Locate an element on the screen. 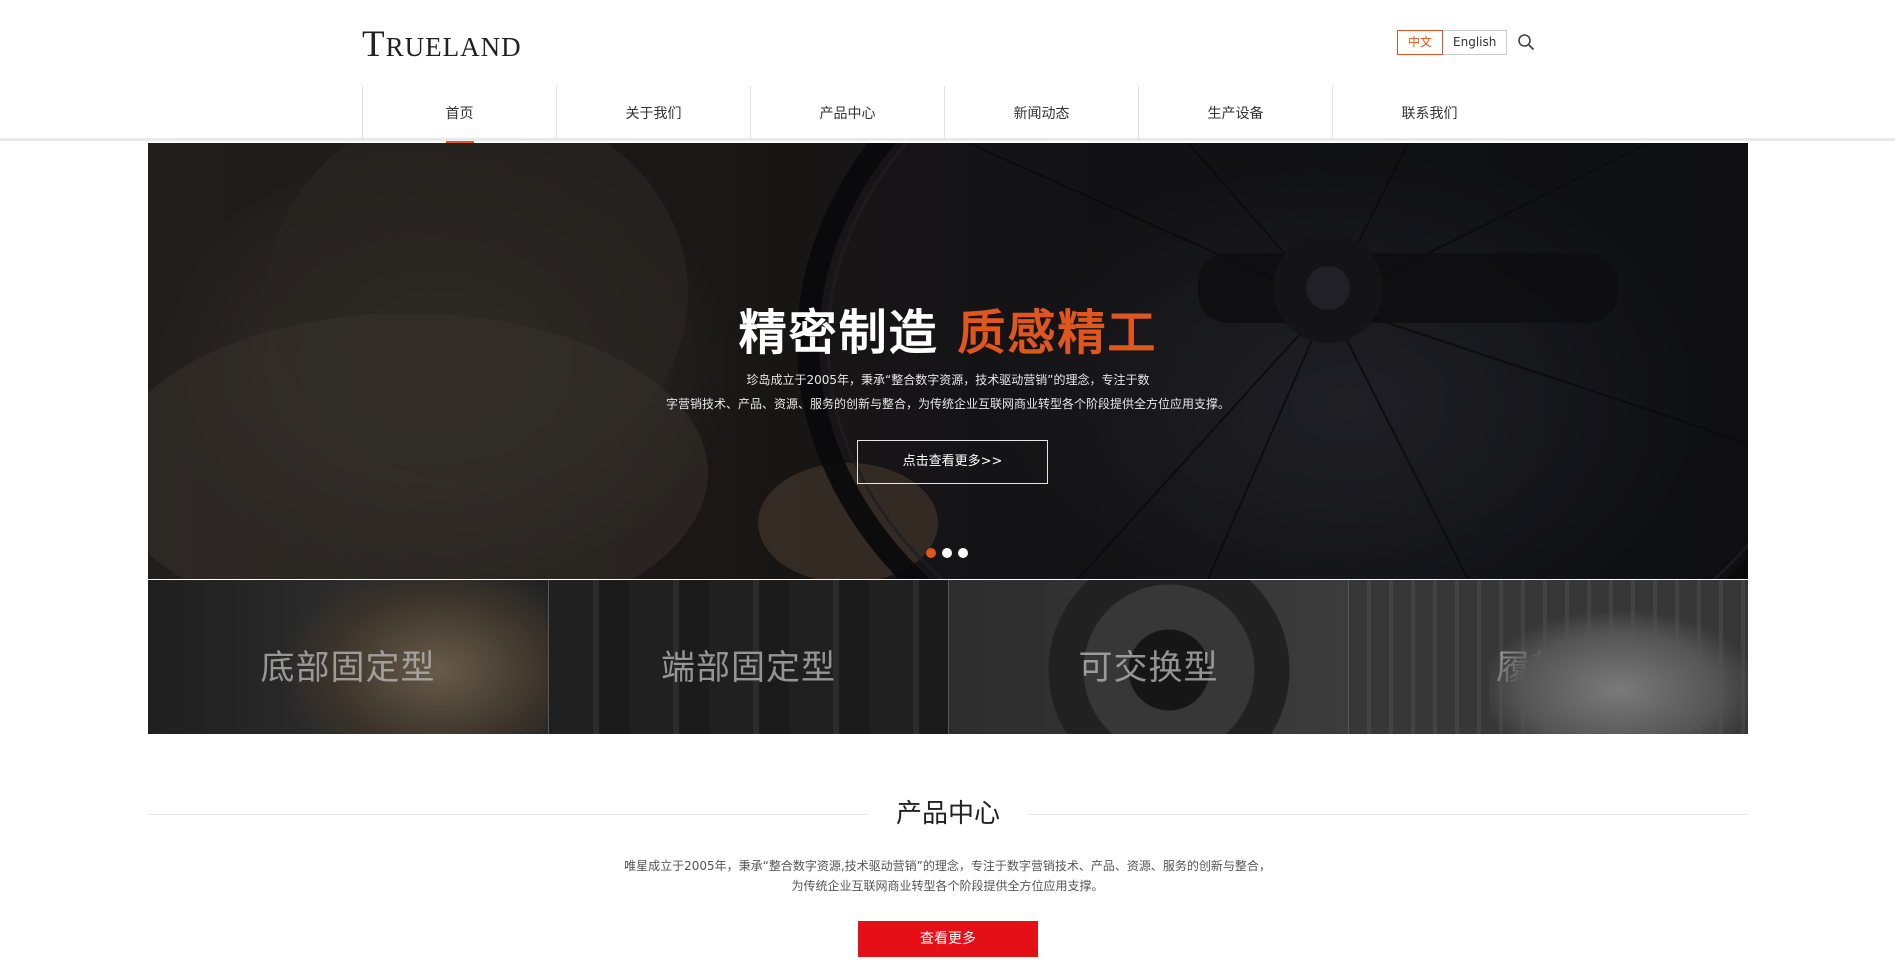 Image resolution: width=1895 pixels, height=972 pixels. products-section-title: 产品中心 is located at coordinates (948, 815).